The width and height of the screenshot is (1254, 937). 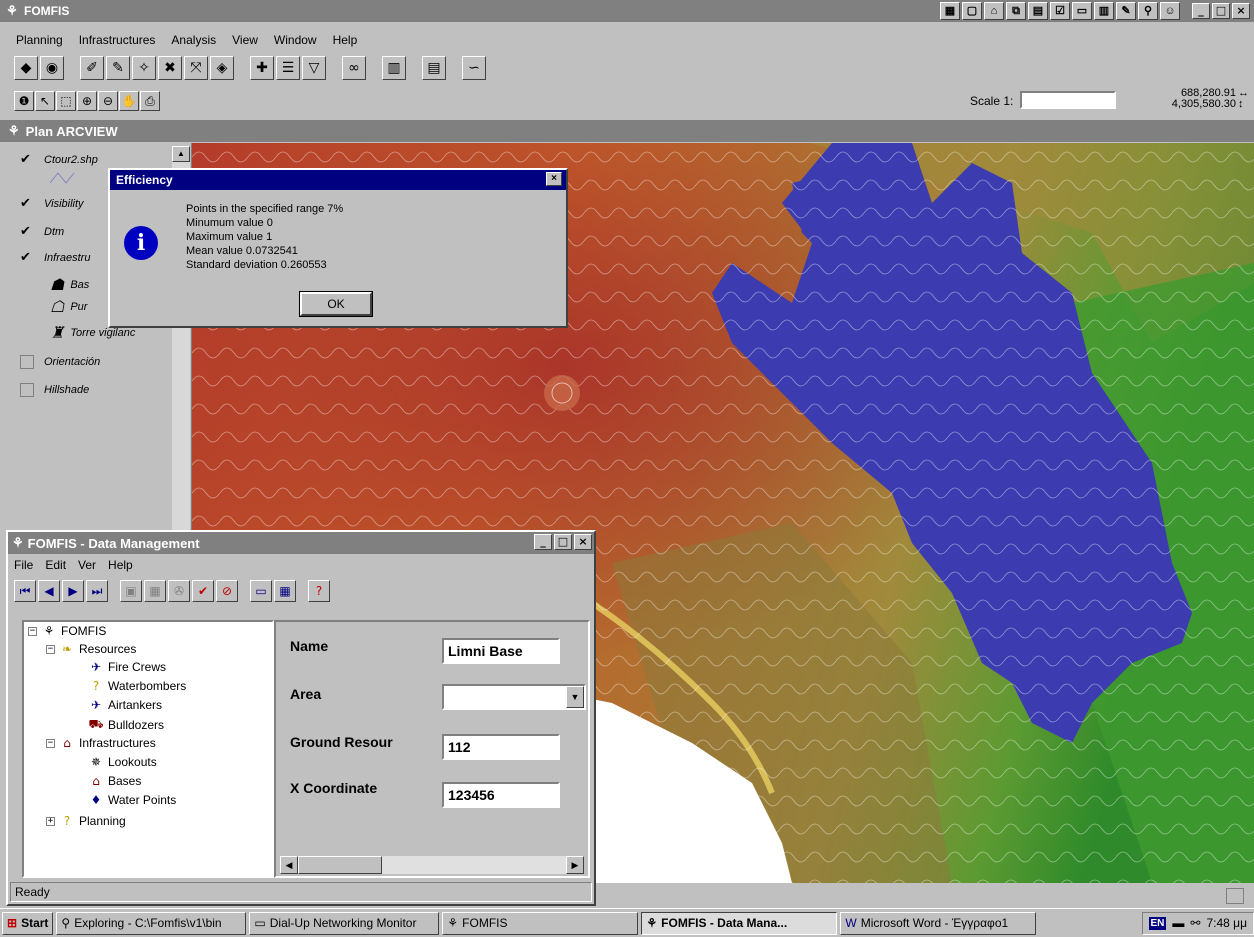 What do you see at coordinates (344, 923) in the screenshot?
I see `task-dialup: ▭ Dial-Up Networking Monitor` at bounding box center [344, 923].